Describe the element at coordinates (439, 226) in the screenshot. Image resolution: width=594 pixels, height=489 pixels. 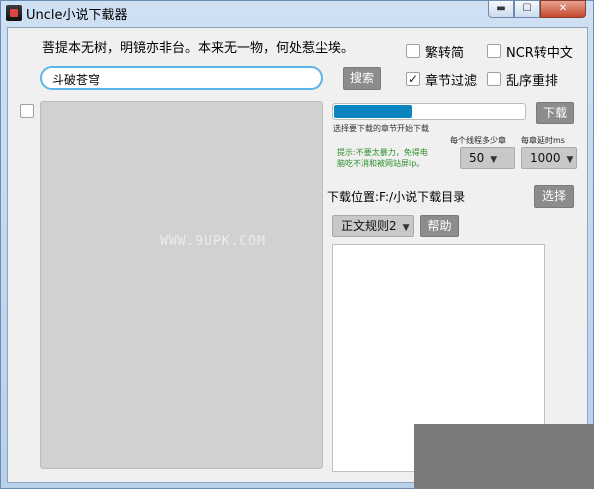
I see `help-button: 帮助` at that location.